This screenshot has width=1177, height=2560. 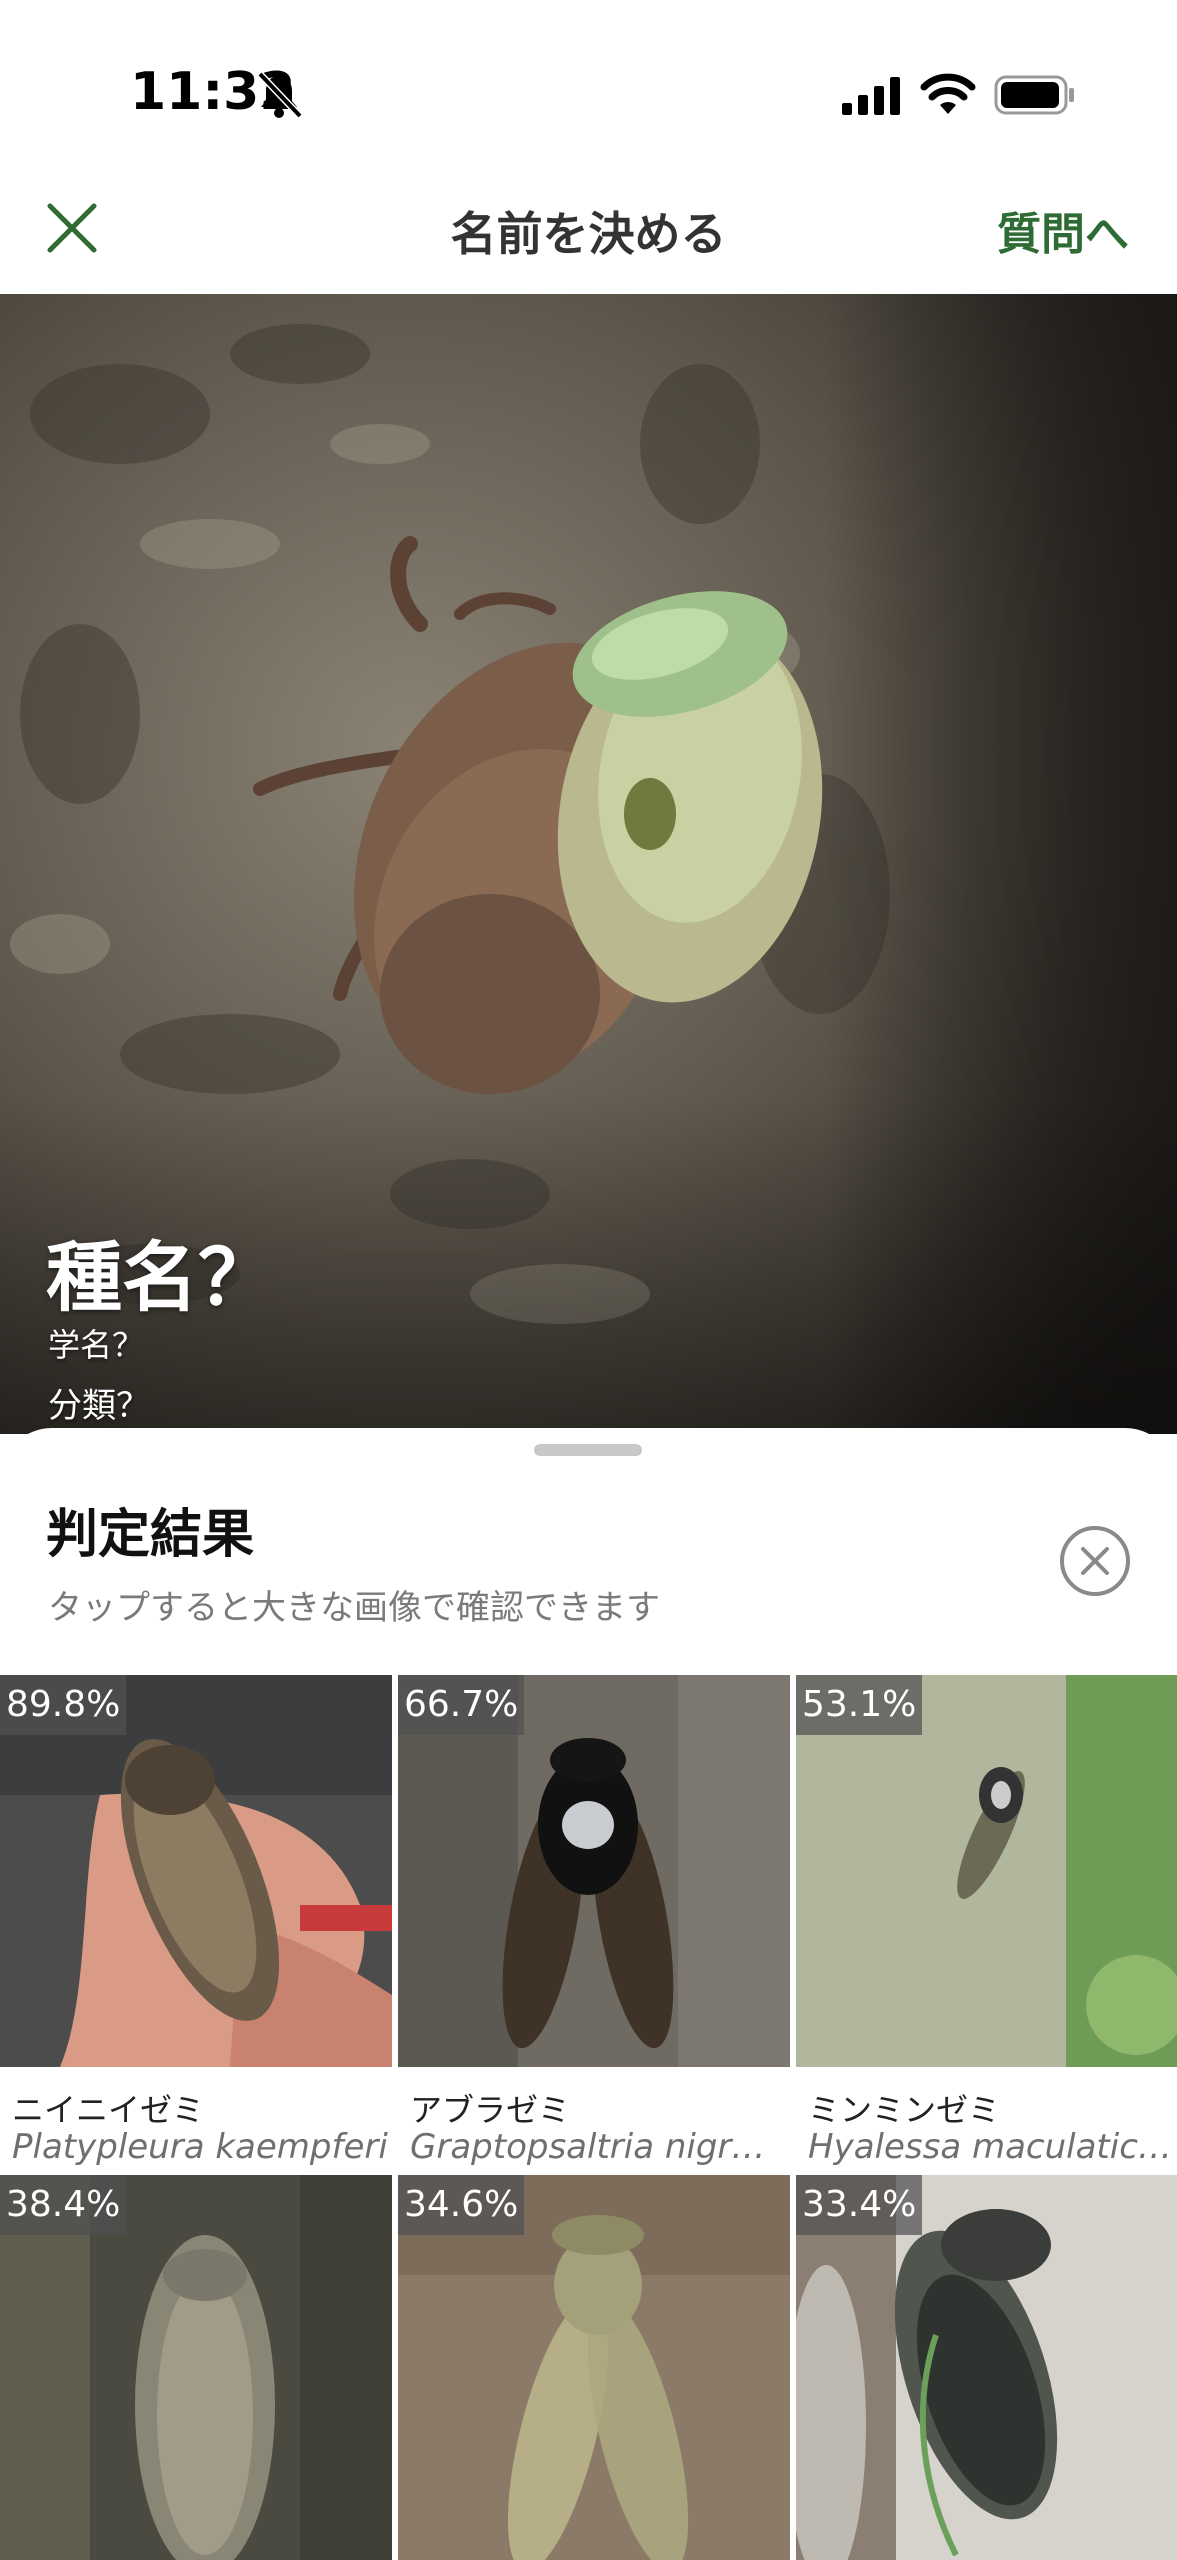 What do you see at coordinates (948, 93) in the screenshot?
I see `wifi-icon` at bounding box center [948, 93].